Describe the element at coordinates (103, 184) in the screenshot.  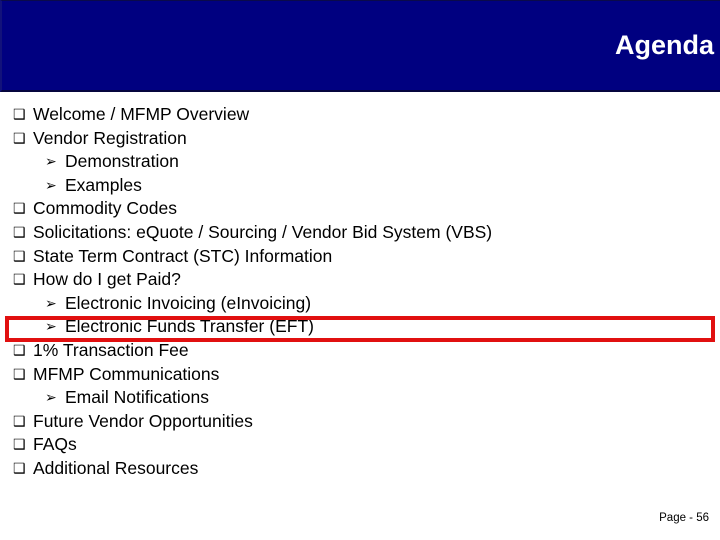
I see `agenda-item-label: Examples` at that location.